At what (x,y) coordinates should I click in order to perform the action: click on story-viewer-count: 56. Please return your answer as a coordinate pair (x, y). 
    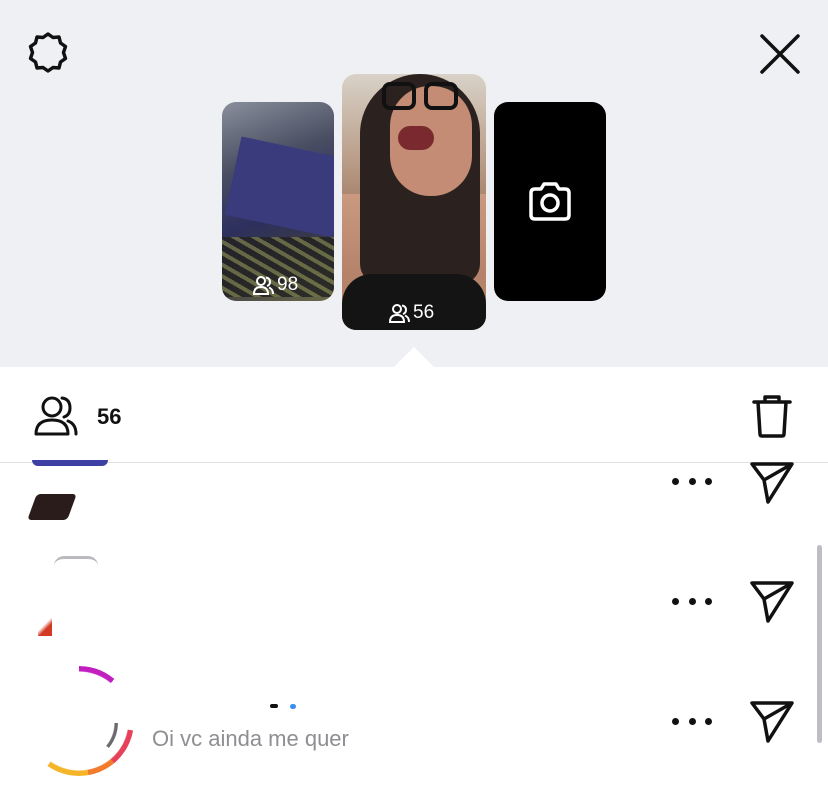
    Looking at the image, I should click on (424, 312).